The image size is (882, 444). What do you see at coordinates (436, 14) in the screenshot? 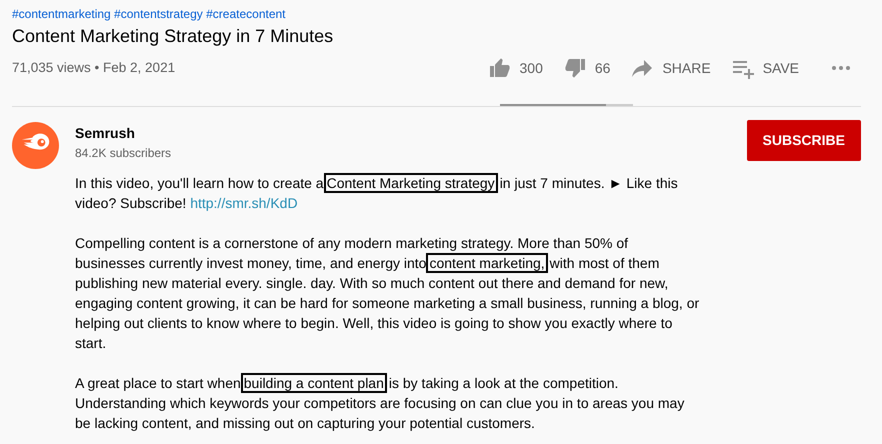
I see `hashtag-links: #contentmarketing #contentstrategy #createcontent` at bounding box center [436, 14].